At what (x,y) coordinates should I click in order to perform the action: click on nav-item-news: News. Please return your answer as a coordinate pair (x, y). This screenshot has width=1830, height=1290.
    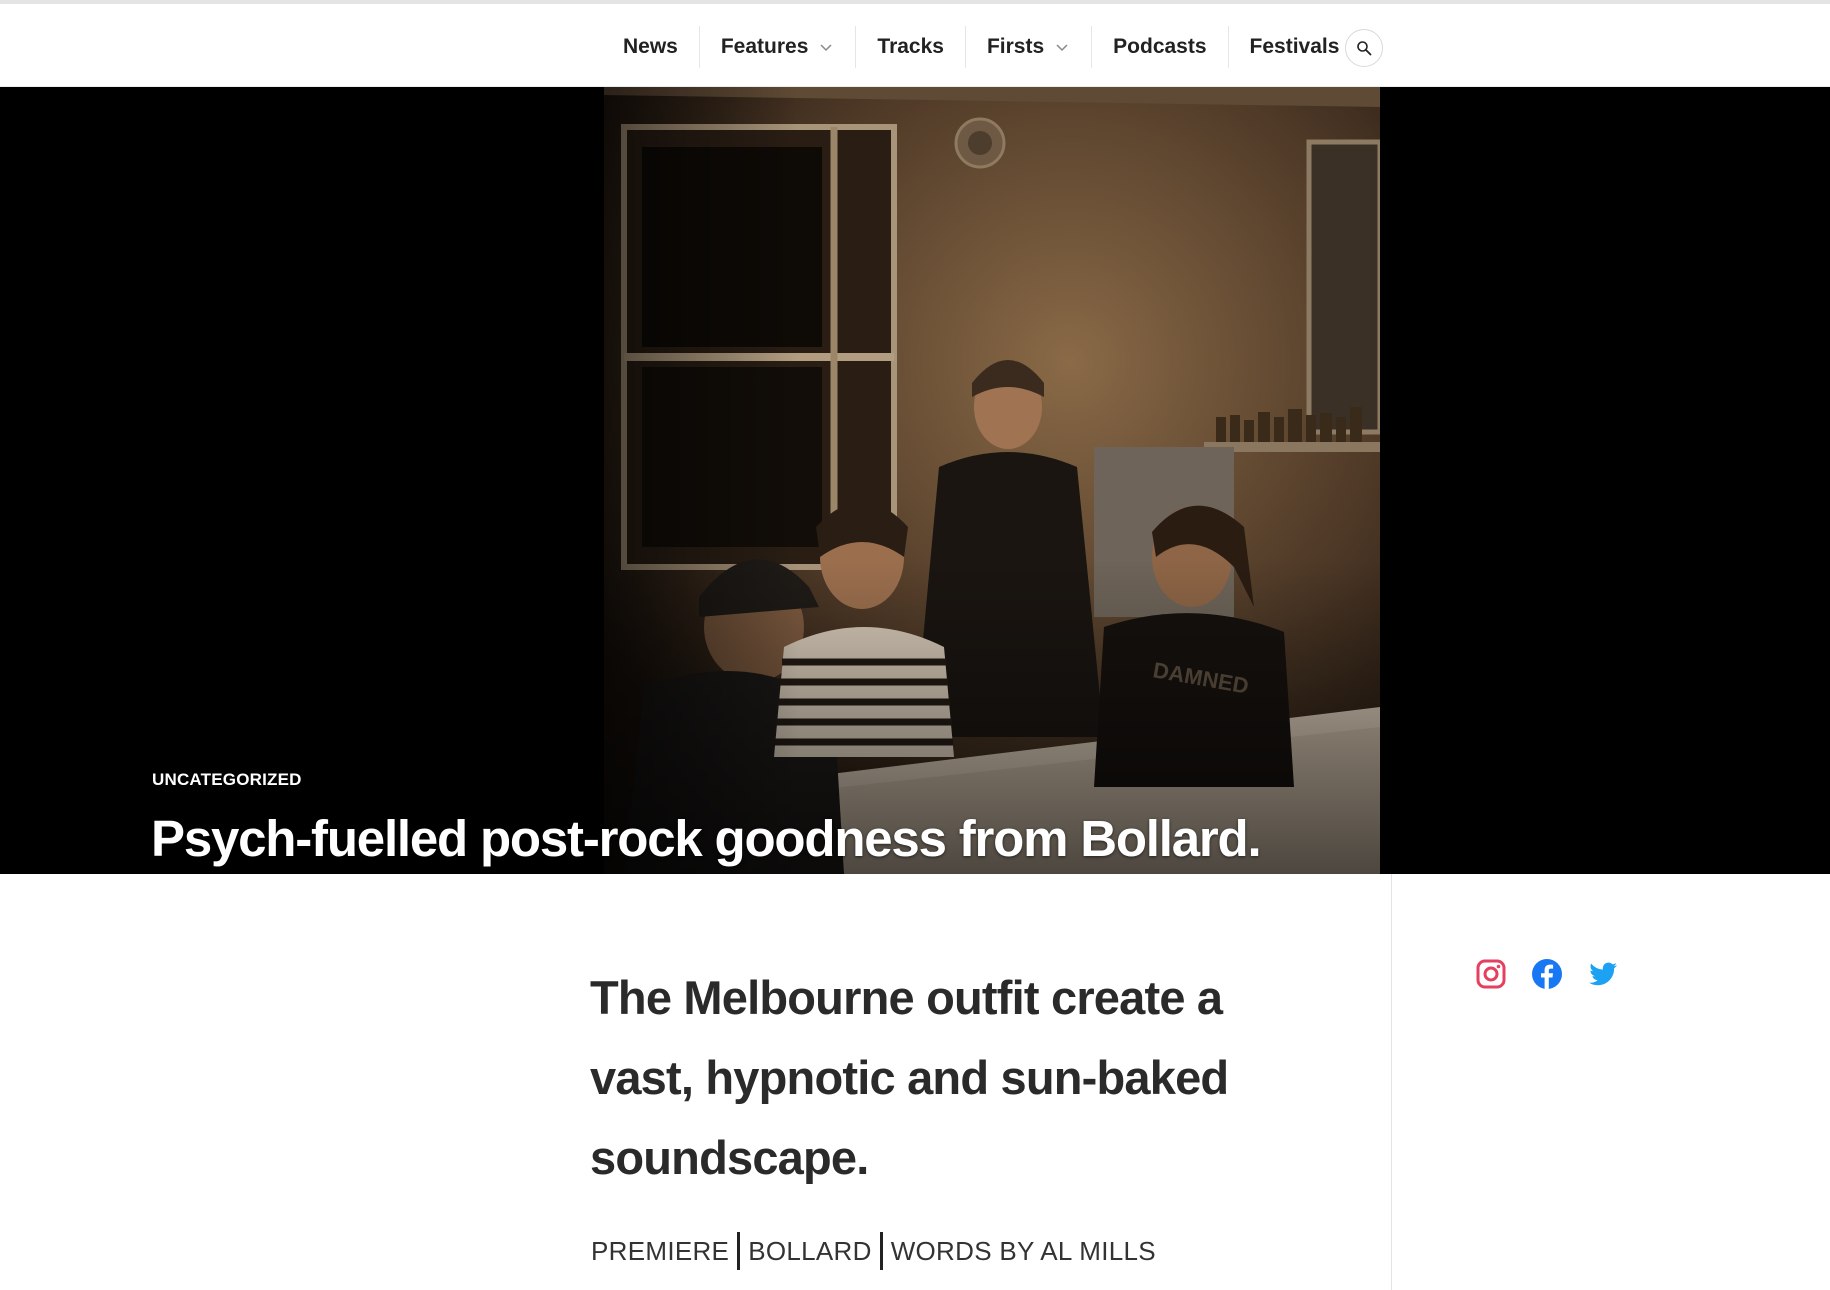
    Looking at the image, I should click on (651, 47).